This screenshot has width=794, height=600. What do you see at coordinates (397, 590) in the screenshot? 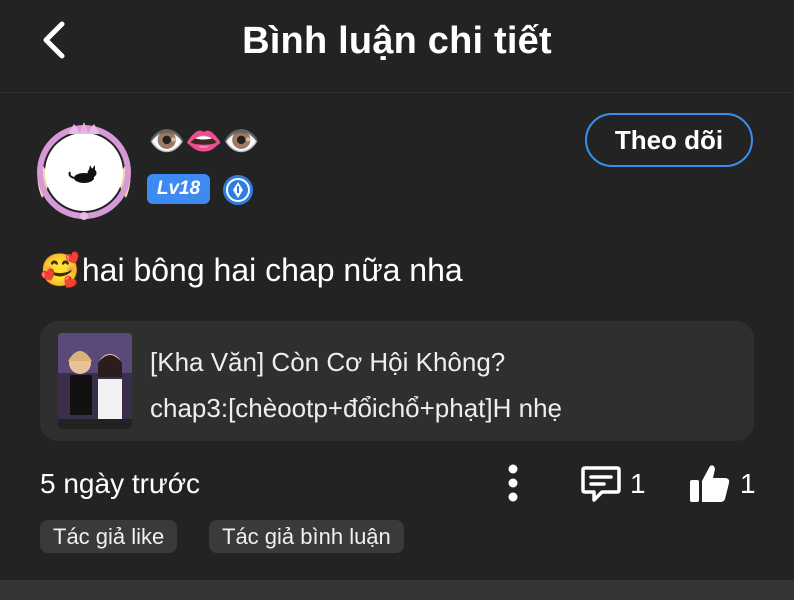
I see `section-divider` at bounding box center [397, 590].